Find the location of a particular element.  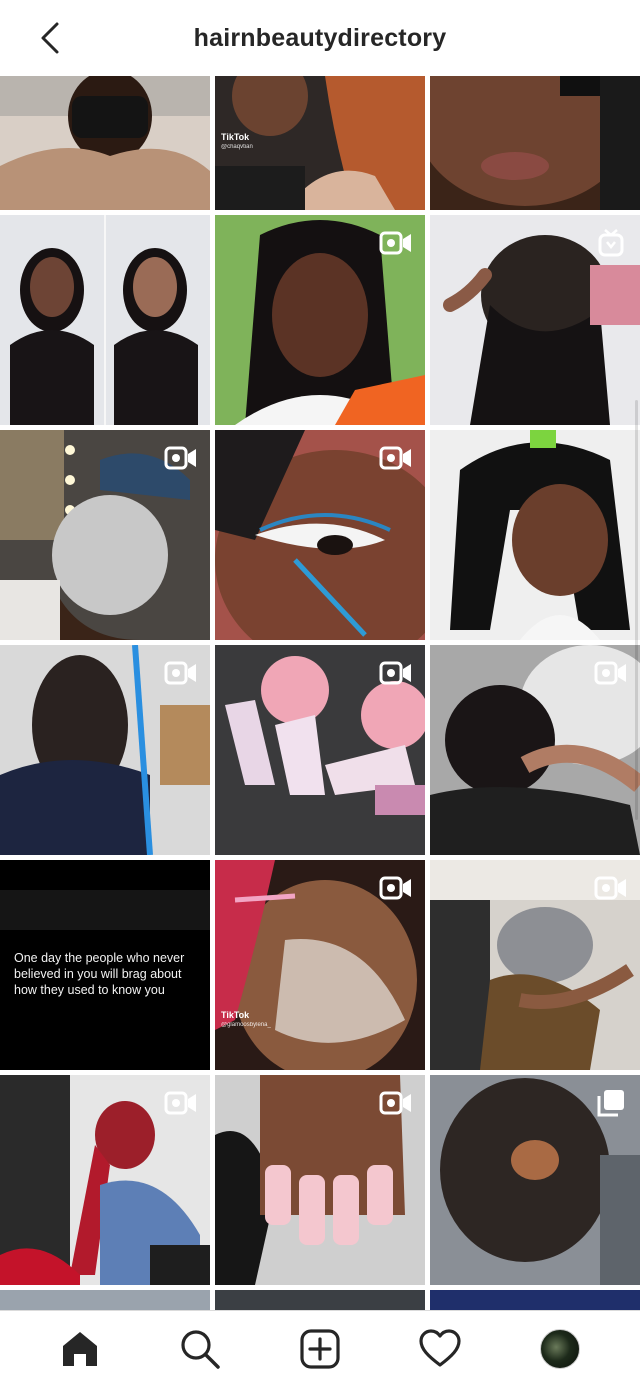

page-title: hairnbeautydirectory is located at coordinates (320, 37).